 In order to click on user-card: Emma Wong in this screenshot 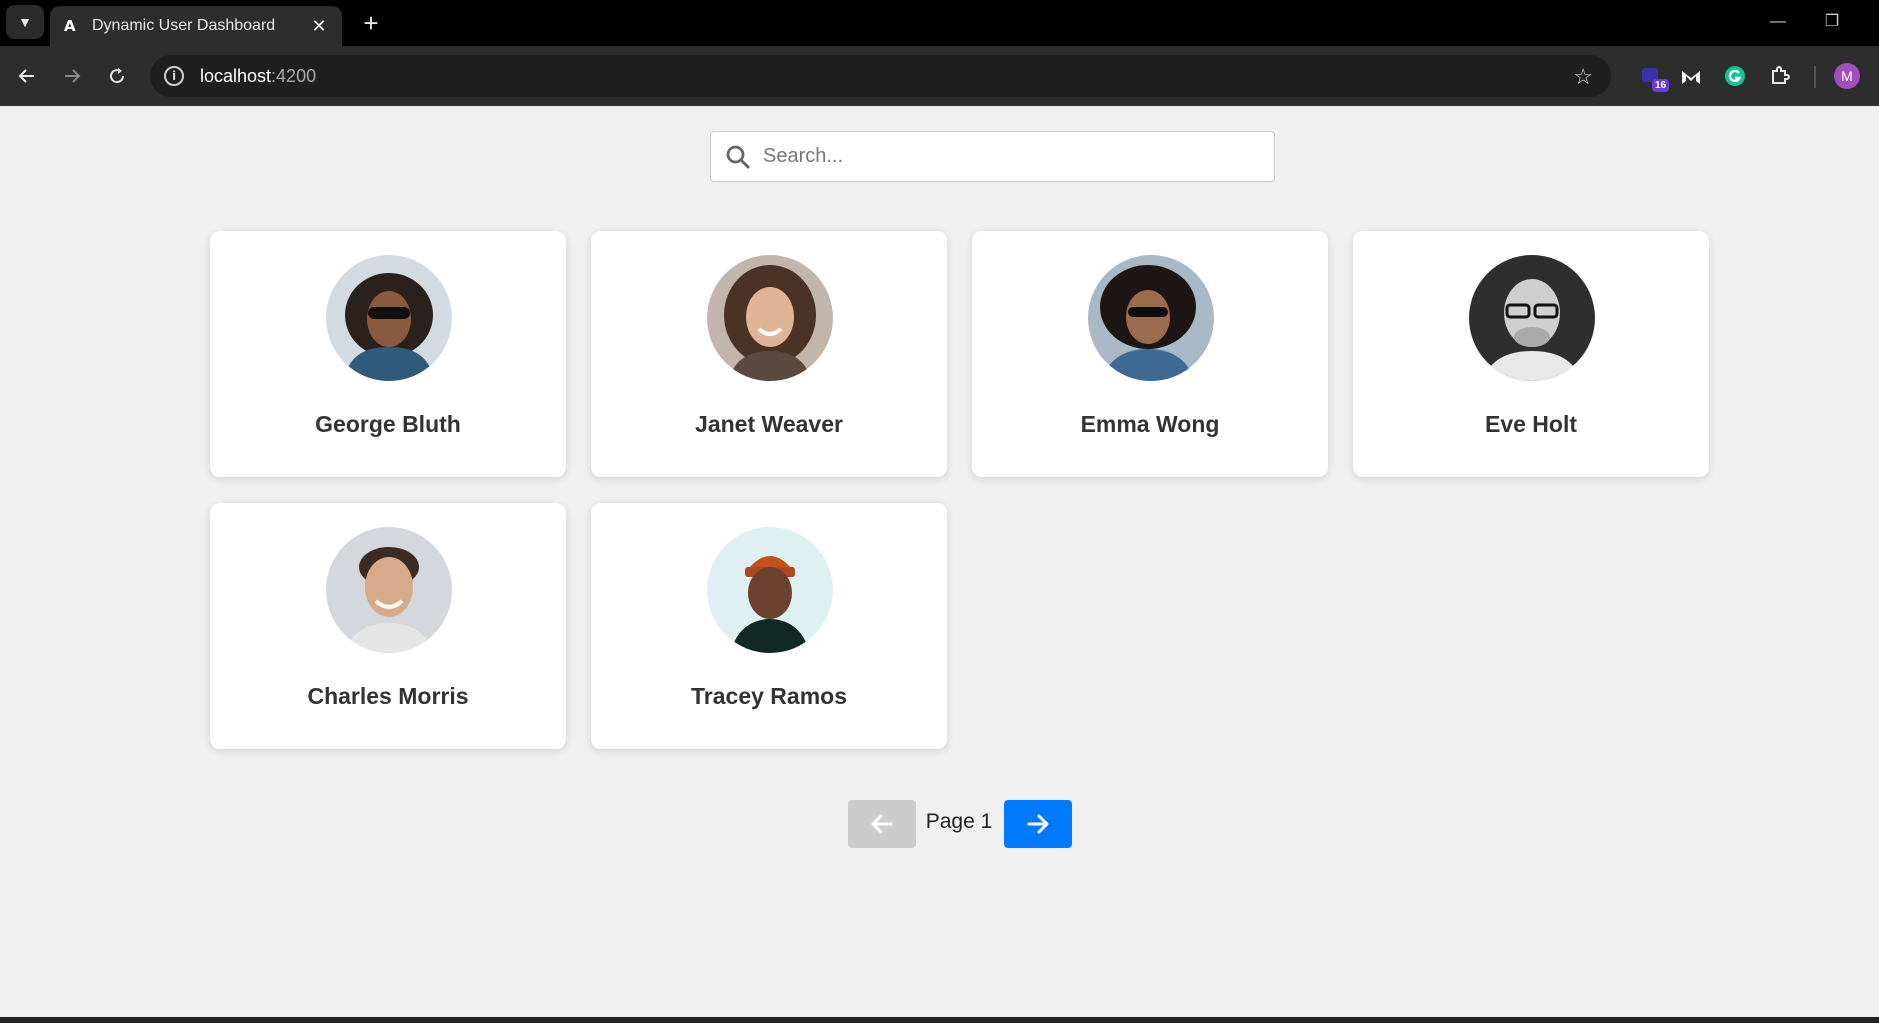, I will do `click(1150, 354)`.